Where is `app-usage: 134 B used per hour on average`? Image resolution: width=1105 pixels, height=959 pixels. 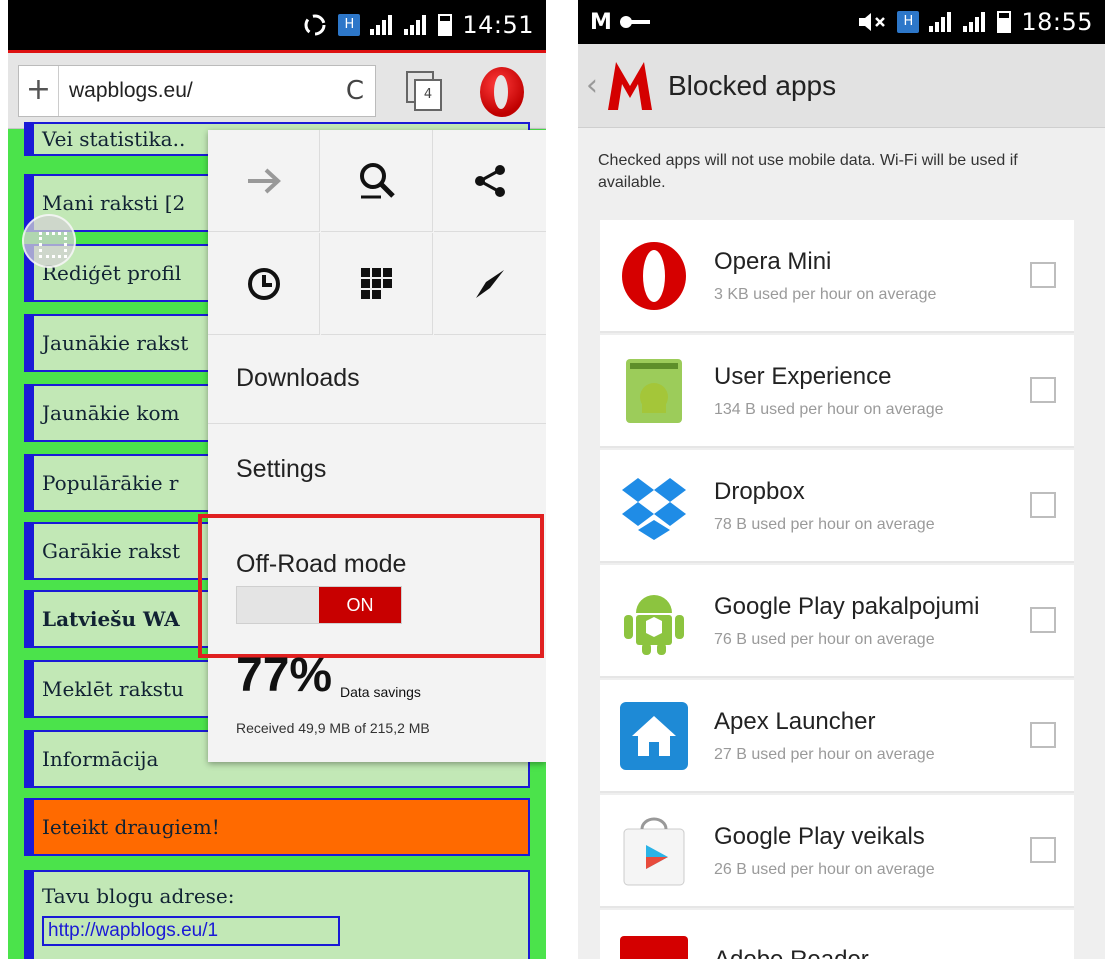 app-usage: 134 B used per hour on average is located at coordinates (829, 409).